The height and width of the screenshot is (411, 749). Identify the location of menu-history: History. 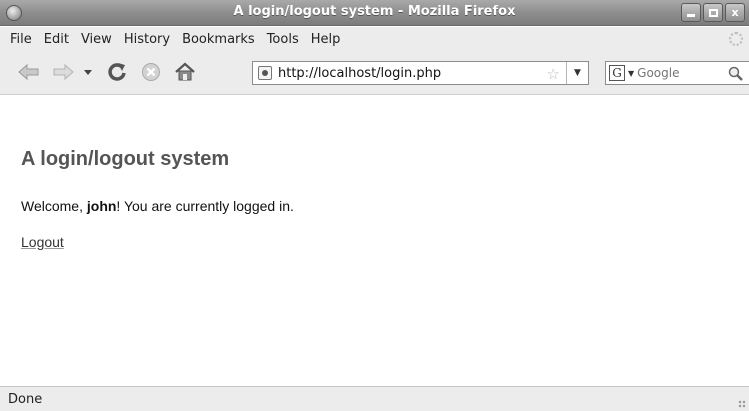
(147, 39).